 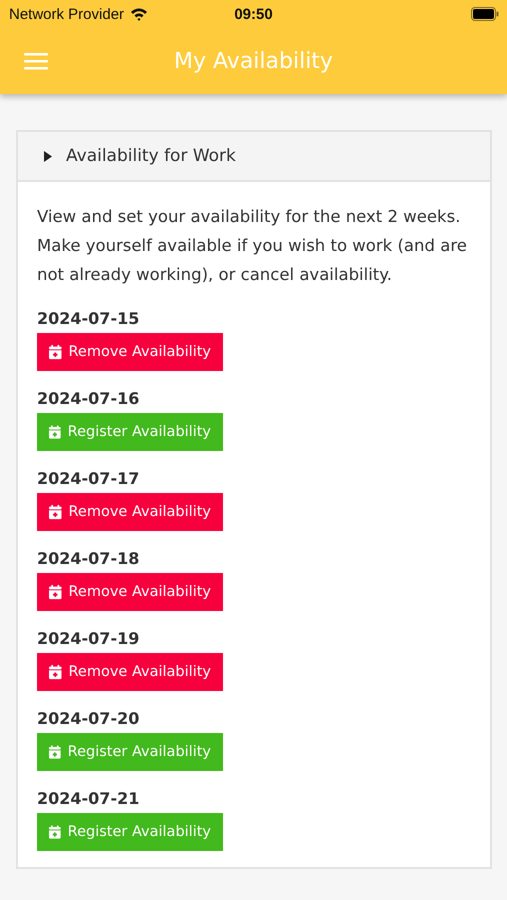 I want to click on date-label: 2024-07-15, so click(x=88, y=319).